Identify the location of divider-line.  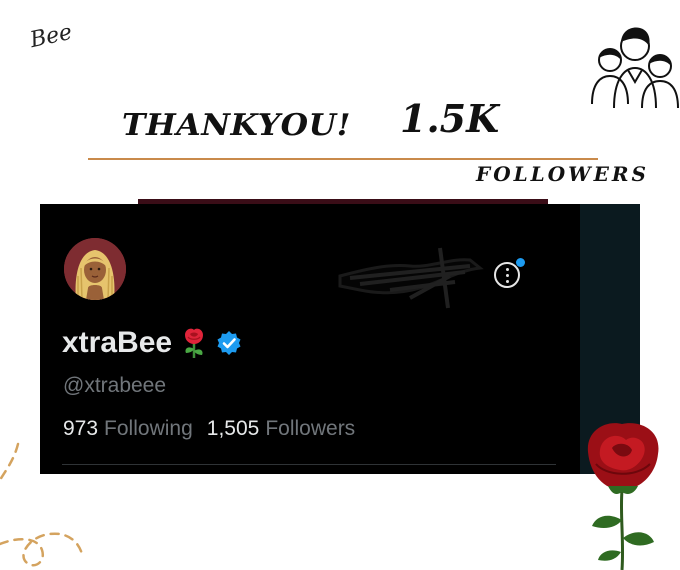
(343, 159).